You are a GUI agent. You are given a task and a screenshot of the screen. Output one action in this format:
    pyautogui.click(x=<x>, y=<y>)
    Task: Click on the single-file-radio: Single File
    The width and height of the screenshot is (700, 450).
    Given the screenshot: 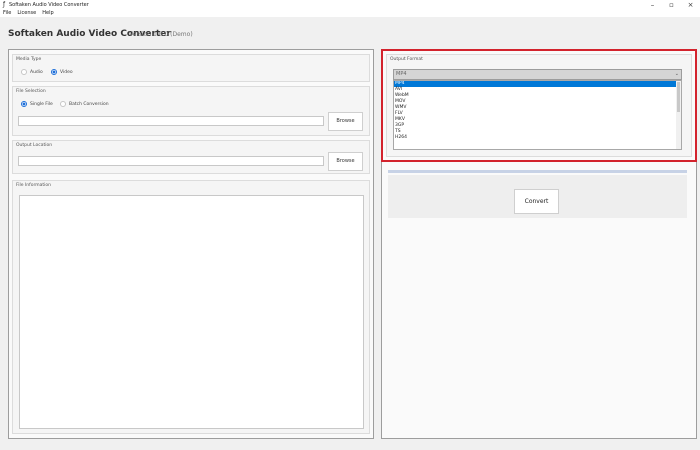 What is the action you would take?
    pyautogui.click(x=37, y=104)
    